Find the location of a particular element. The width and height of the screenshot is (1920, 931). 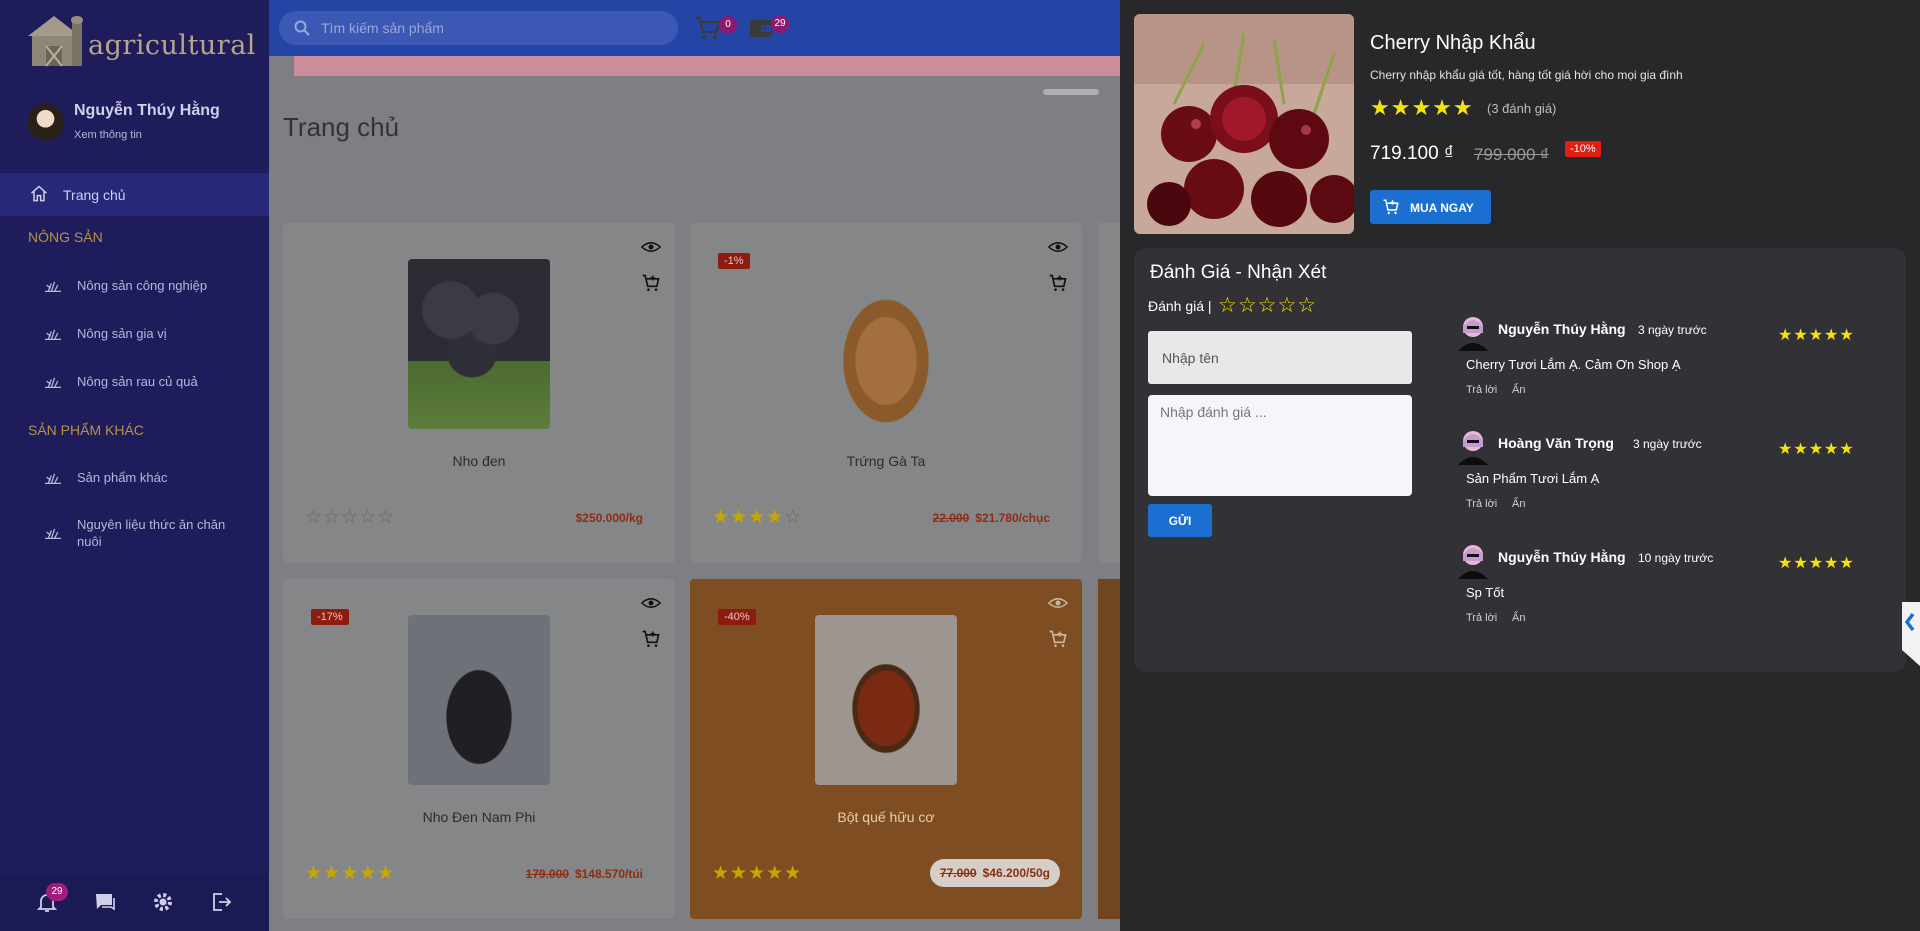

product-price: 719.100 ₫ is located at coordinates (1412, 153).